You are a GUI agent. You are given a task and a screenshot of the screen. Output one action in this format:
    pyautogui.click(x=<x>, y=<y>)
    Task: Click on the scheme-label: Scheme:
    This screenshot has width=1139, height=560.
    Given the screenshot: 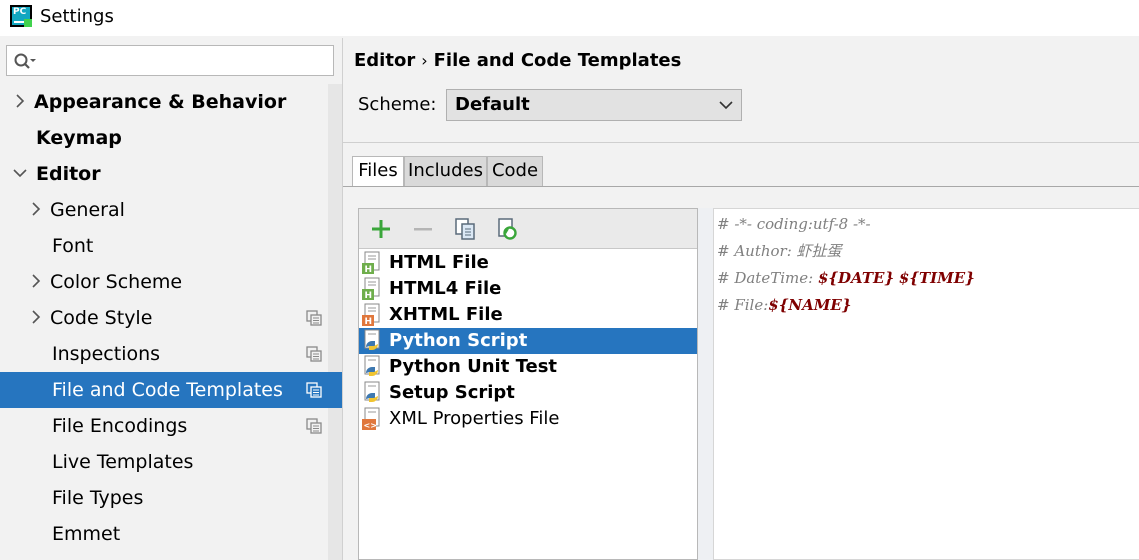 What is the action you would take?
    pyautogui.click(x=397, y=104)
    